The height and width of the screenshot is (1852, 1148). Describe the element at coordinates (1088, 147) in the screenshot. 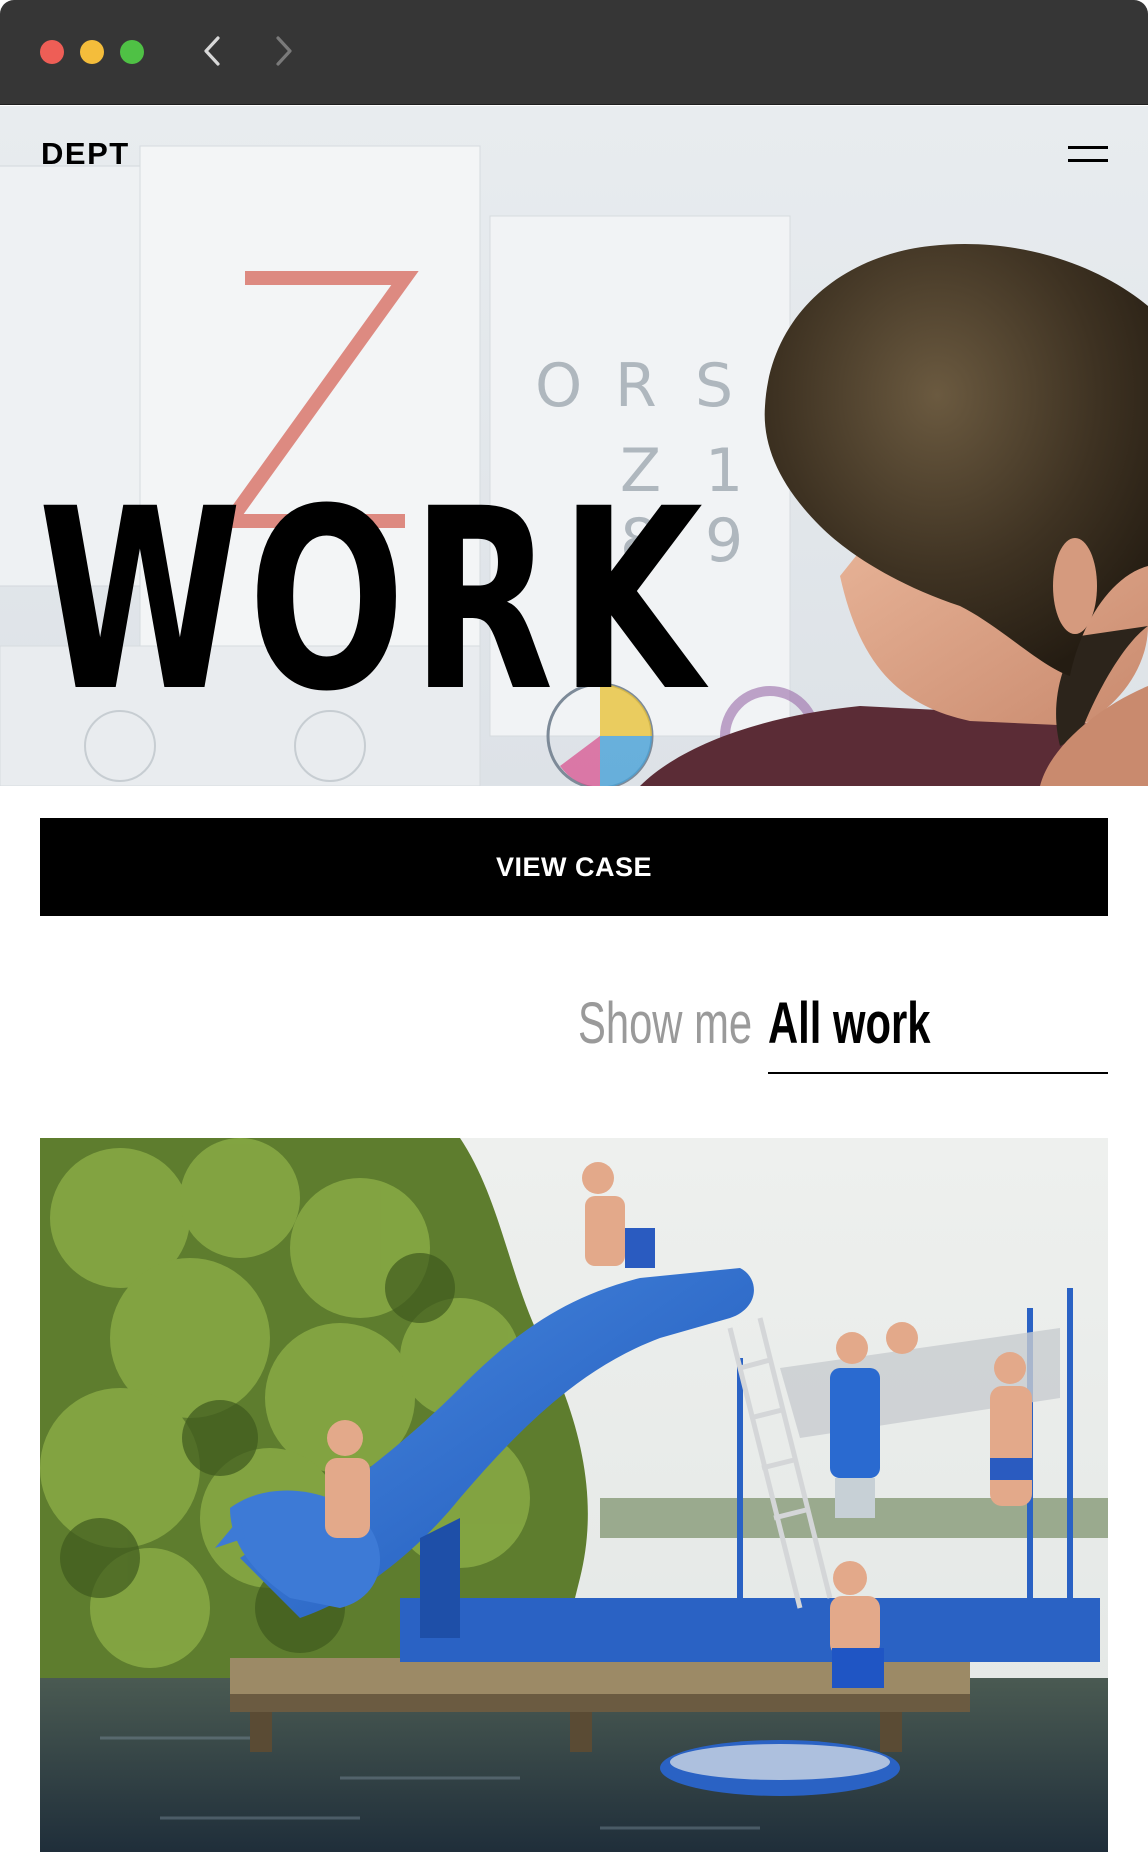

I see `menu-bar-top` at that location.